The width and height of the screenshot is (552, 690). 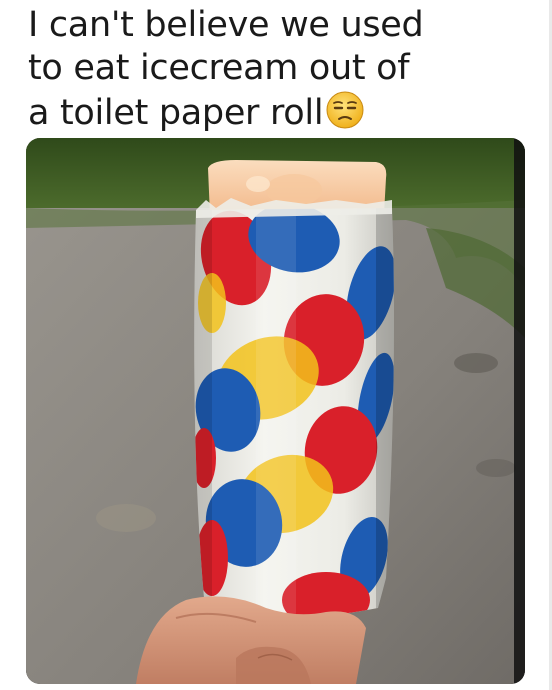 What do you see at coordinates (226, 25) in the screenshot?
I see `caption-line-1: I can't believe we used` at bounding box center [226, 25].